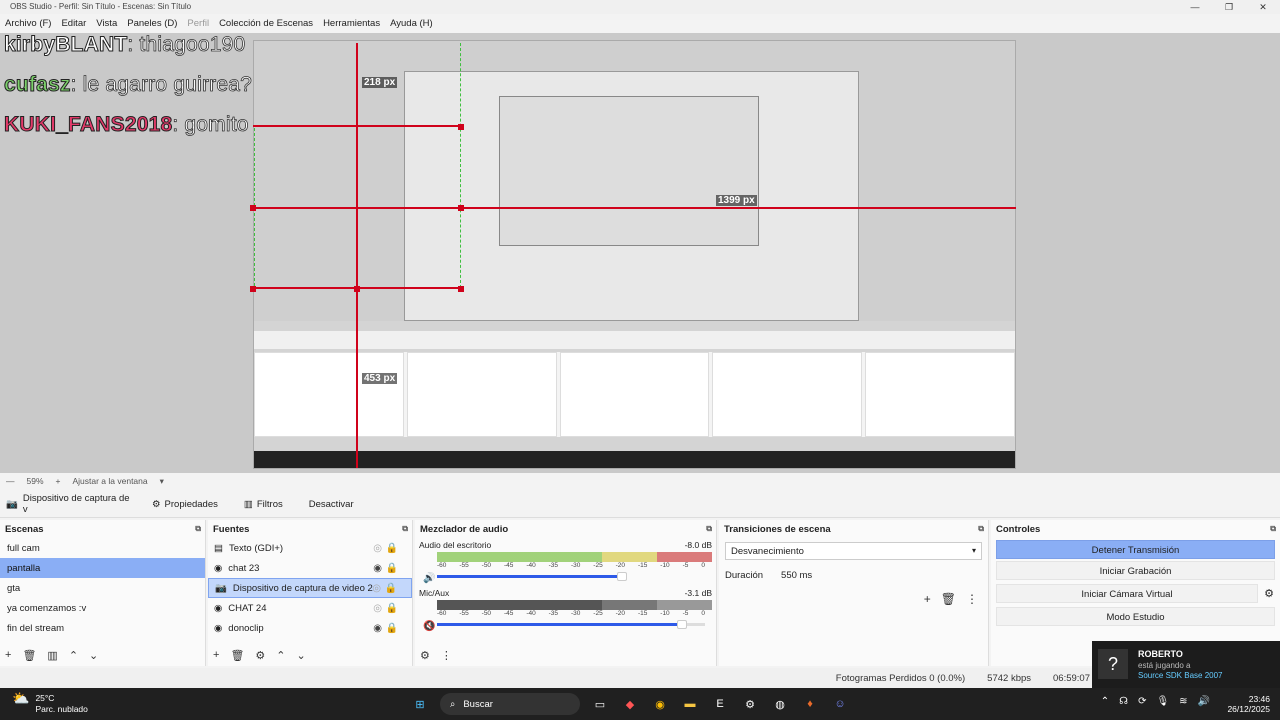 The image size is (1280, 720). Describe the element at coordinates (420, 704) in the screenshot. I see `windows-start-icon: ⊞` at that location.